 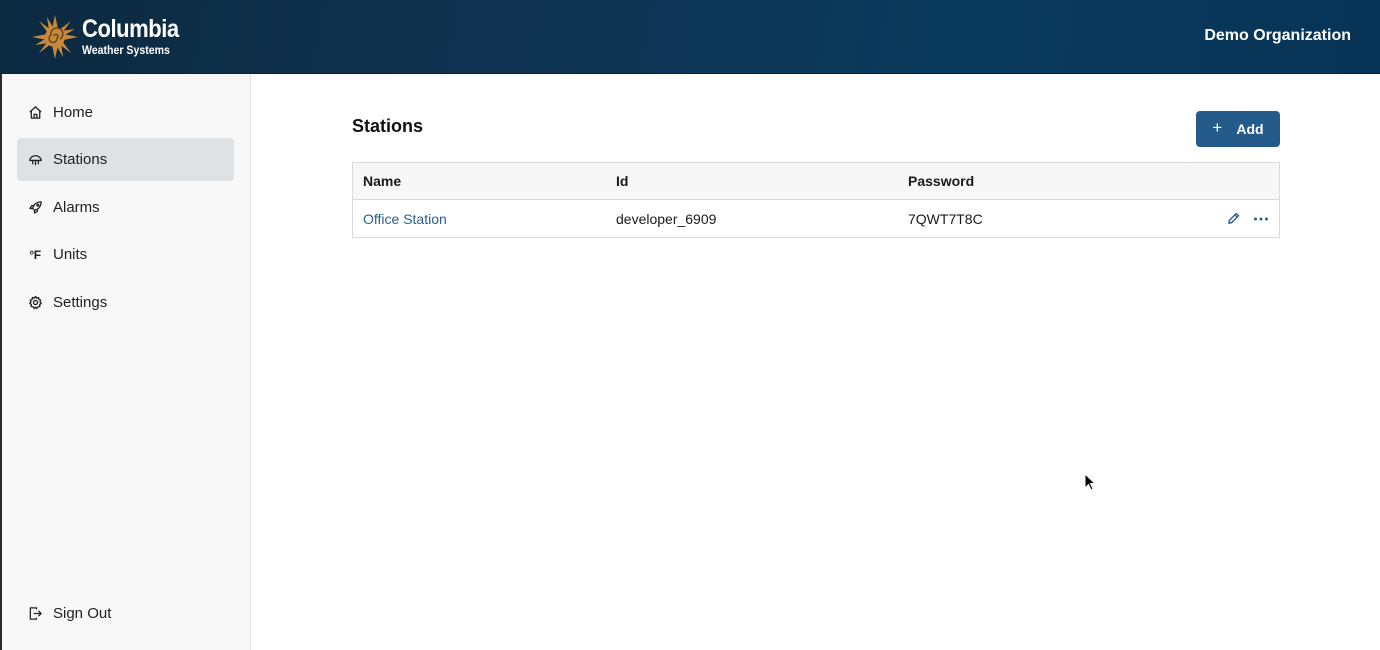 I want to click on sign-out-button: Sign Out, so click(x=125, y=613).